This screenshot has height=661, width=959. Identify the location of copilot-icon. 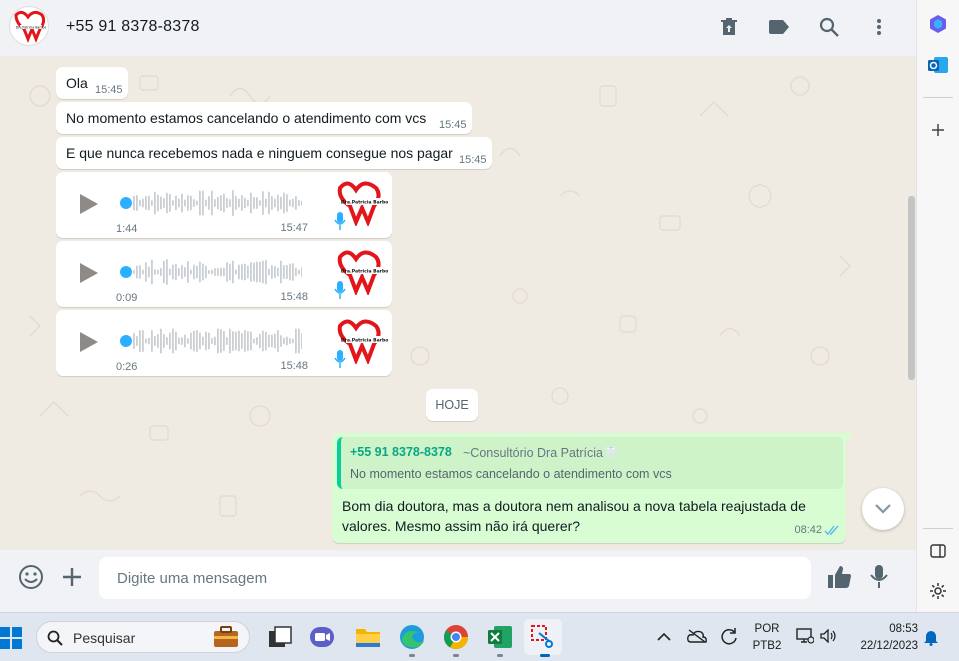
(938, 24).